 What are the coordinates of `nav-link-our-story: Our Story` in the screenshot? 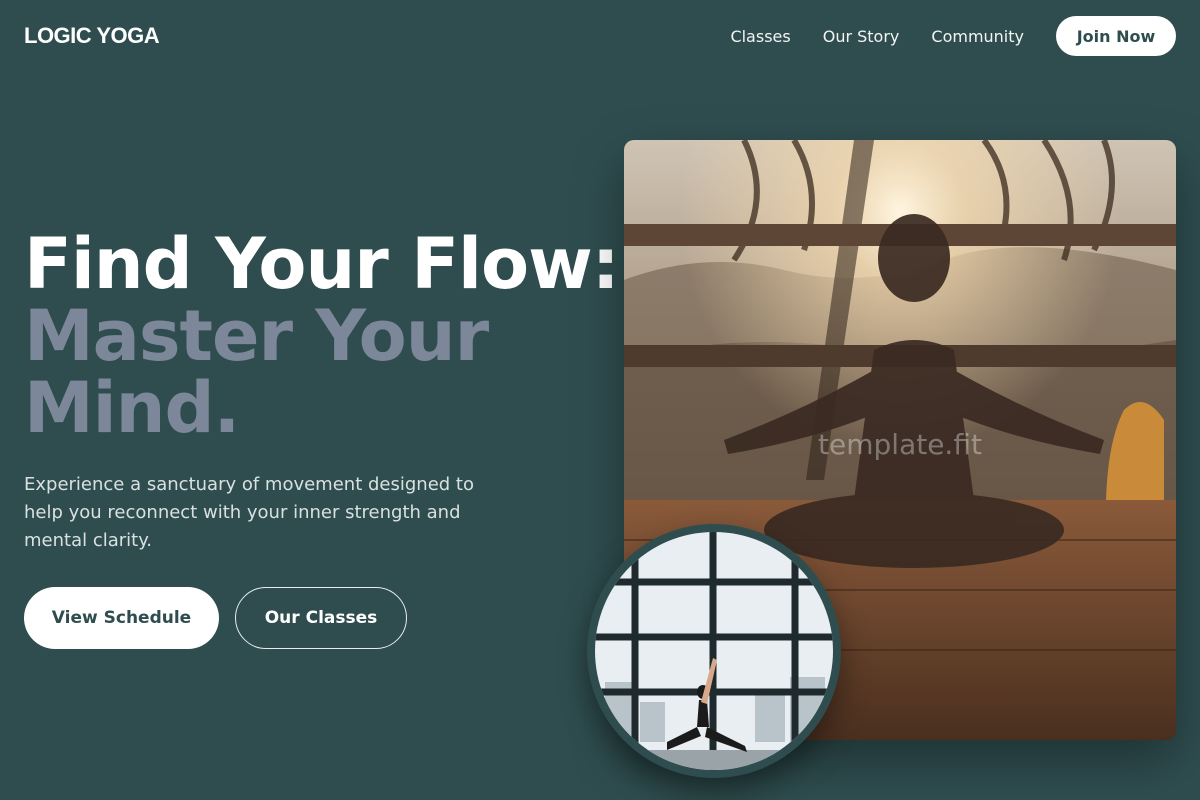 It's located at (861, 36).